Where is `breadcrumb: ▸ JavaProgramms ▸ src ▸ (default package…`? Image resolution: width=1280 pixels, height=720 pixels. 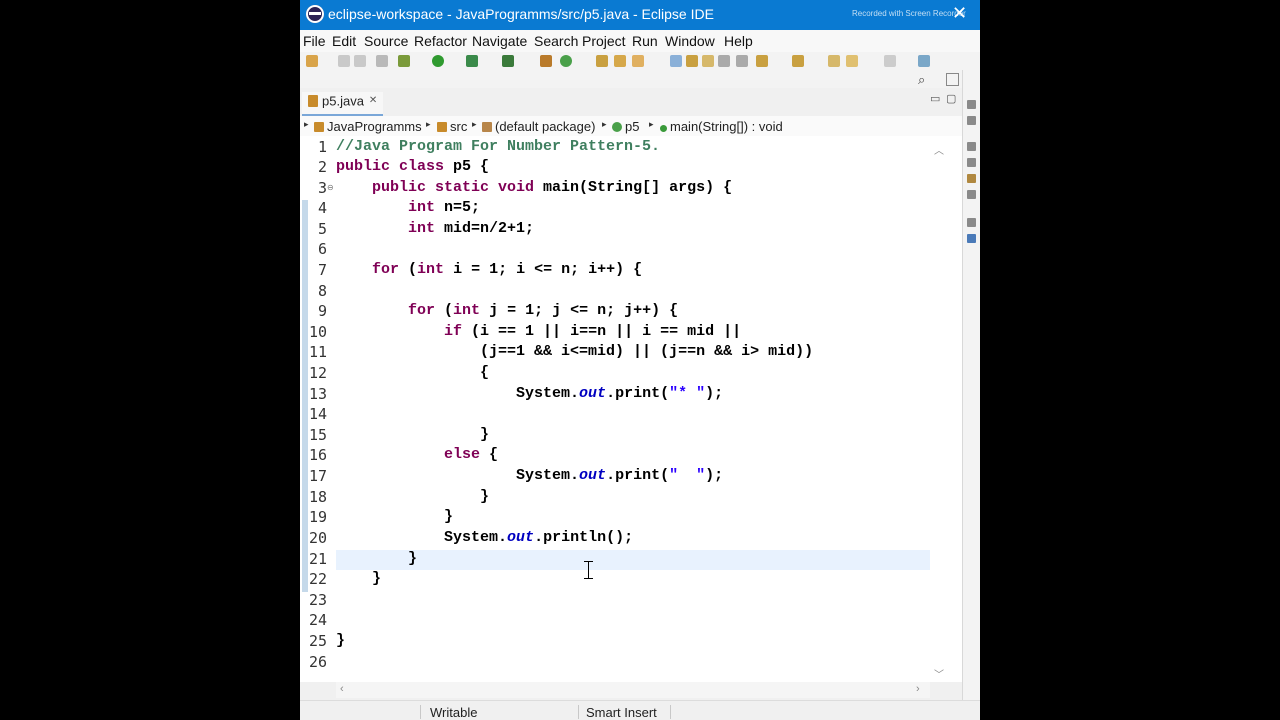
breadcrumb: ▸ JavaProgramms ▸ src ▸ (default package… is located at coordinates (631, 126).